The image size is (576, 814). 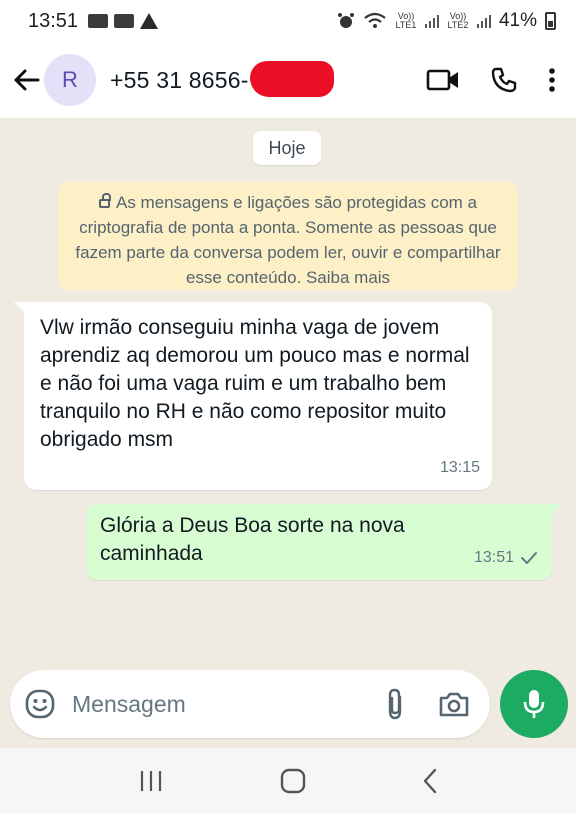 I want to click on chat-header: R +55 31 8656-, so click(x=288, y=80).